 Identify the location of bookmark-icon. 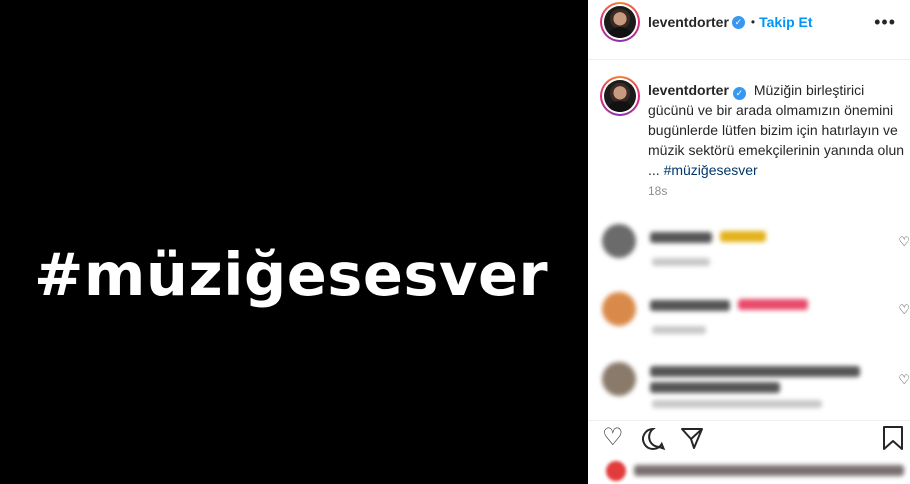
(893, 440).